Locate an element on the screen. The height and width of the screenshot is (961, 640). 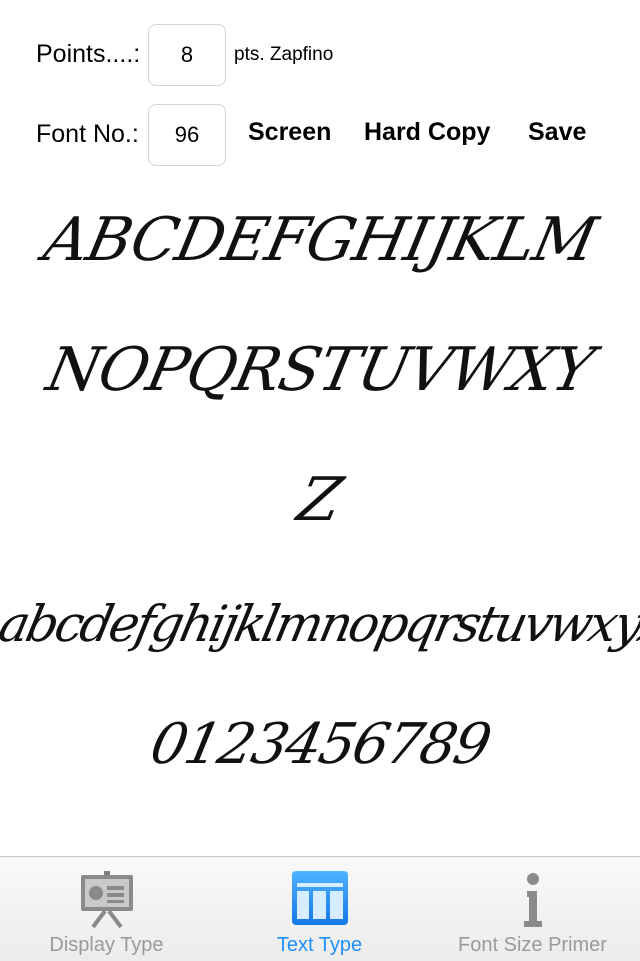
font-number-input: 96 is located at coordinates (187, 135).